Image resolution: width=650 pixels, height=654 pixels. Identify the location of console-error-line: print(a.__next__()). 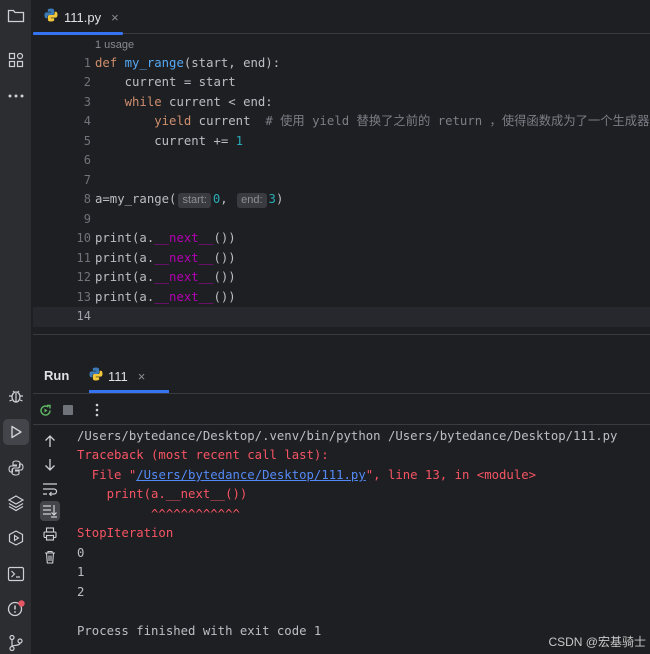
(162, 494).